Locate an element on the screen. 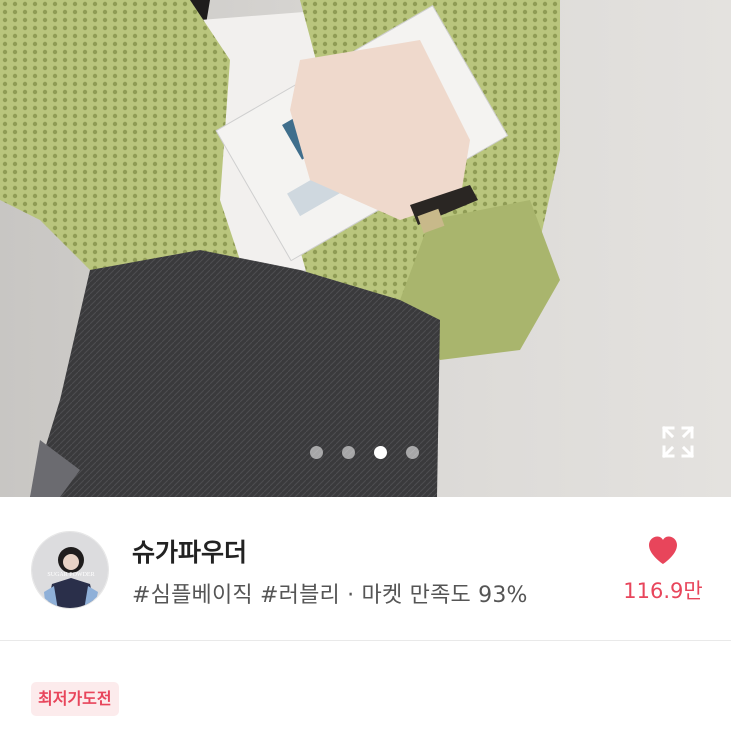  like-button: 116.9만 is located at coordinates (663, 570).